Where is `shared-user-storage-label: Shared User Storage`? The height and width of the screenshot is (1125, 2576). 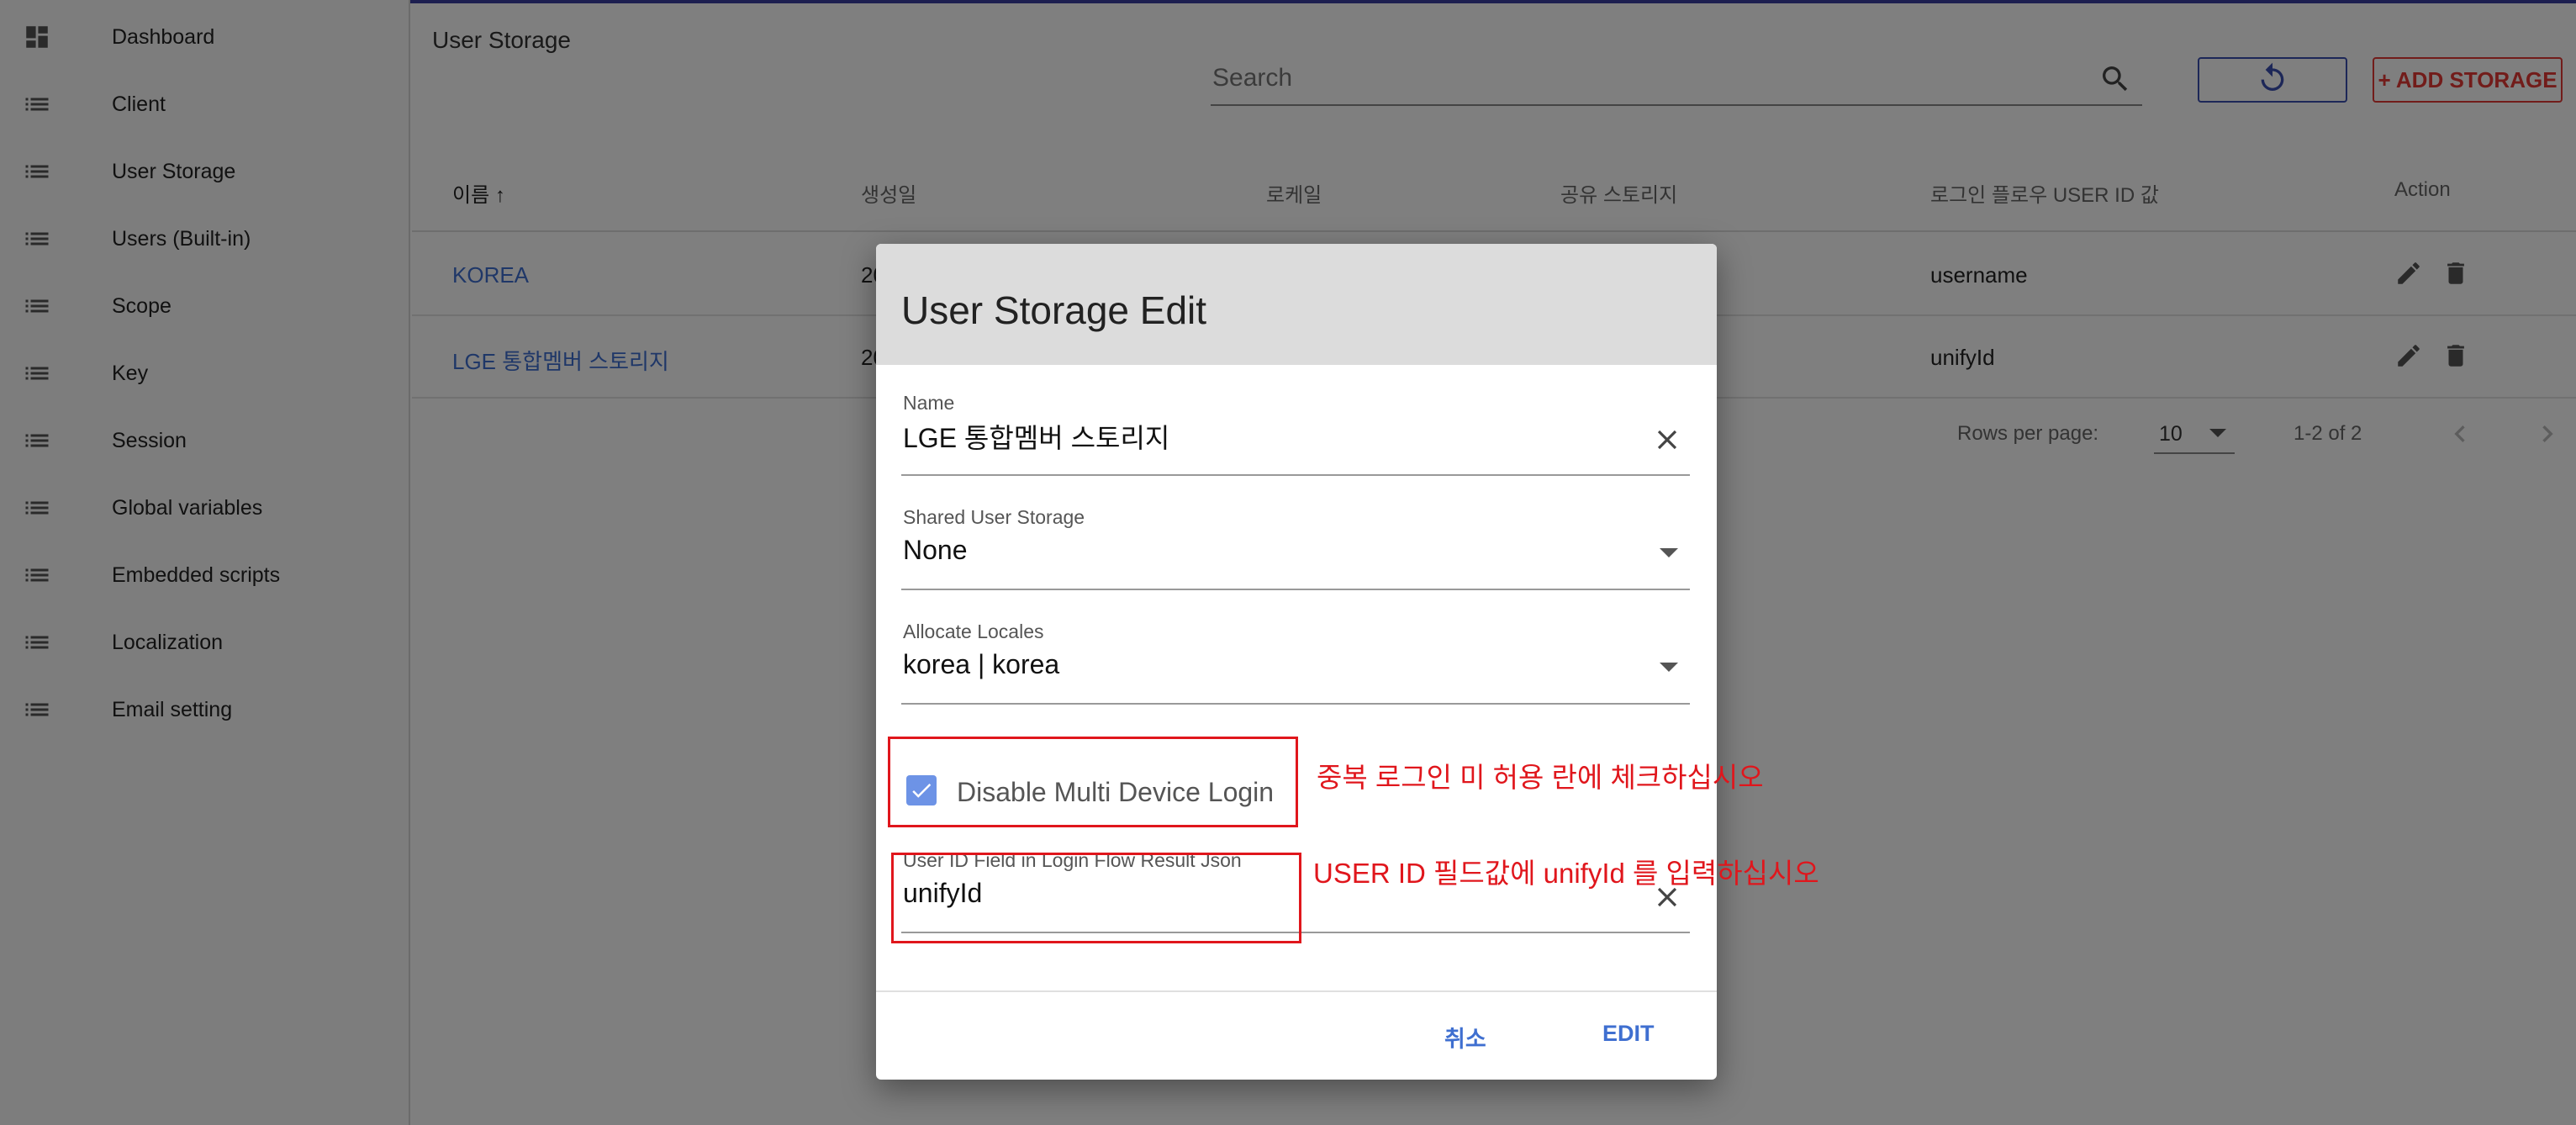
shared-user-storage-label: Shared User Storage is located at coordinates (994, 517).